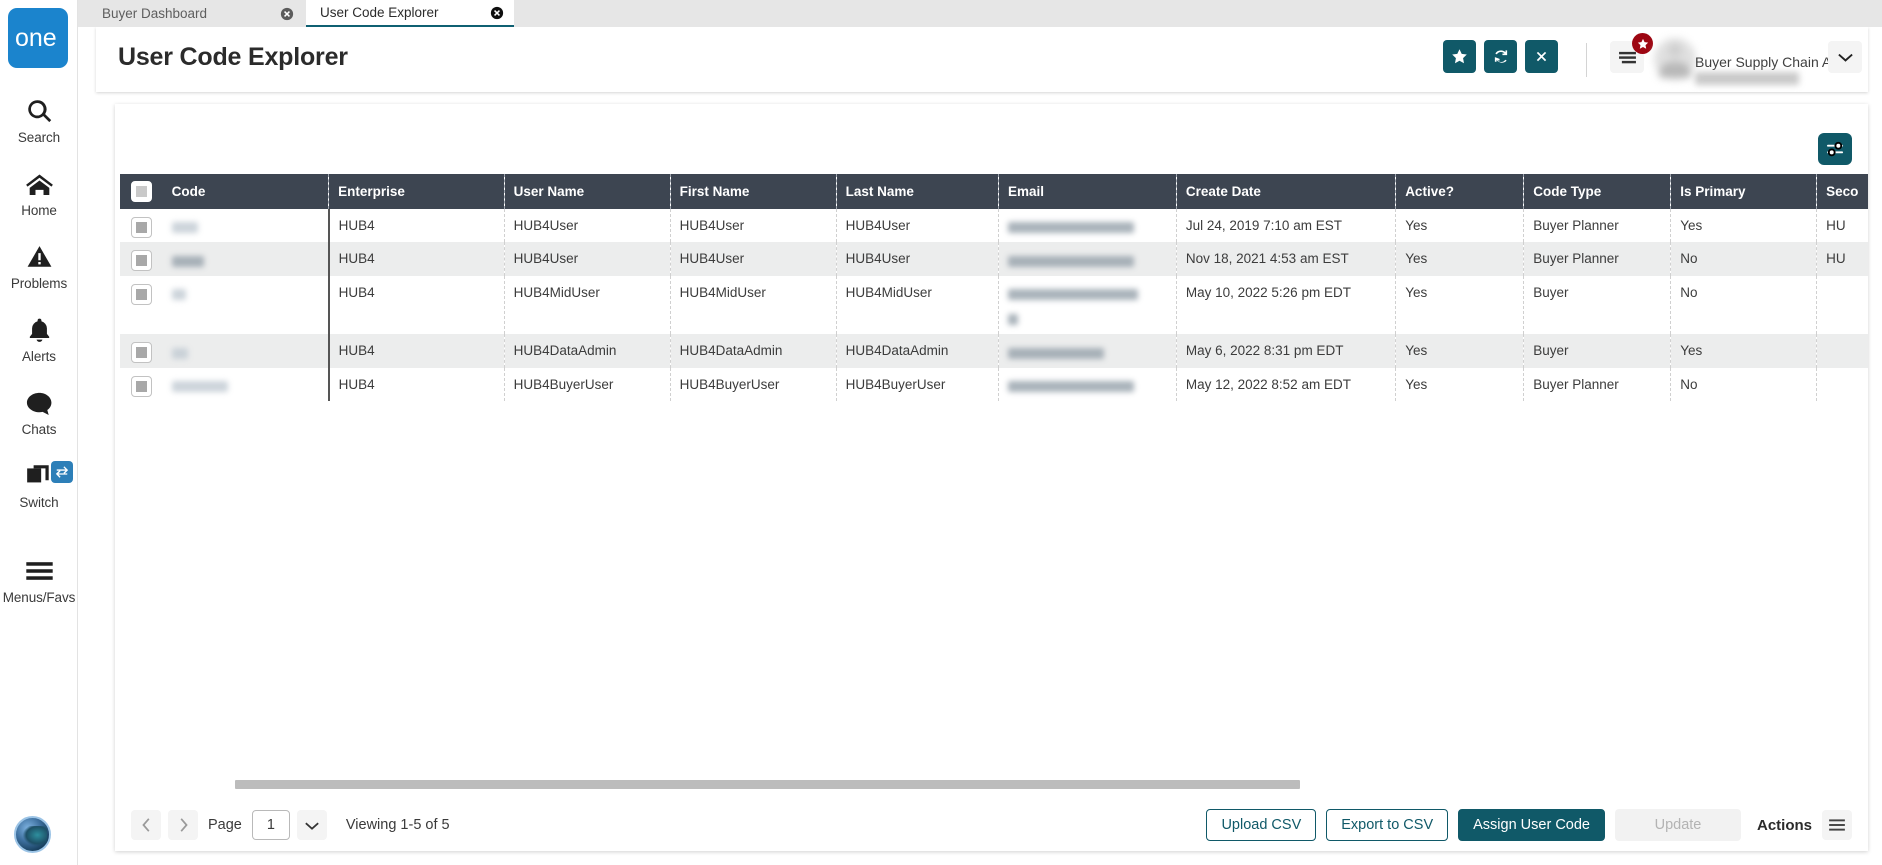 Image resolution: width=1882 pixels, height=865 pixels. What do you see at coordinates (270, 825) in the screenshot?
I see `page-number-input` at bounding box center [270, 825].